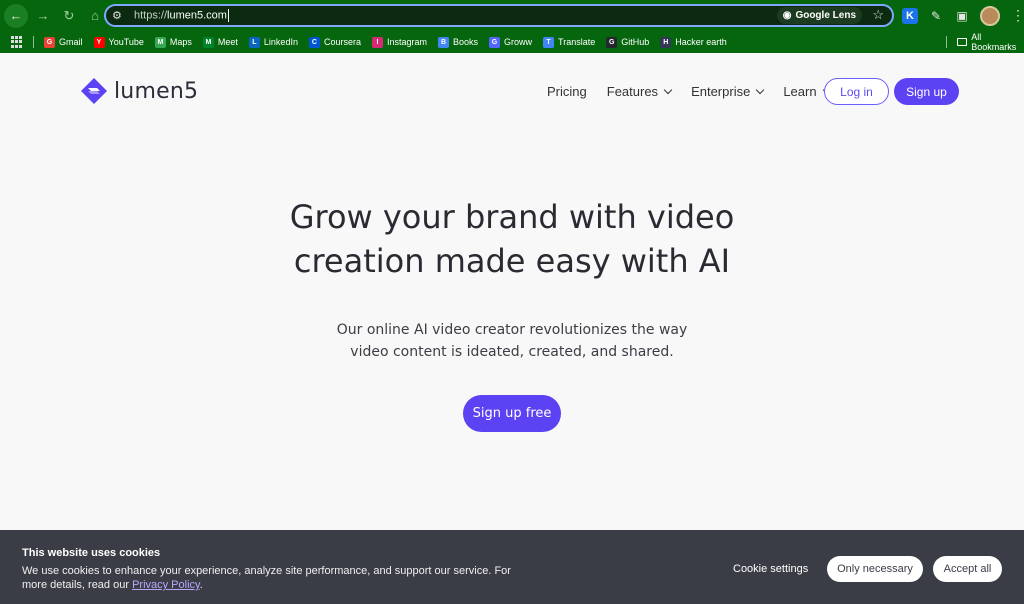  What do you see at coordinates (878, 15) in the screenshot?
I see `bookmark-star-icon: ☆` at bounding box center [878, 15].